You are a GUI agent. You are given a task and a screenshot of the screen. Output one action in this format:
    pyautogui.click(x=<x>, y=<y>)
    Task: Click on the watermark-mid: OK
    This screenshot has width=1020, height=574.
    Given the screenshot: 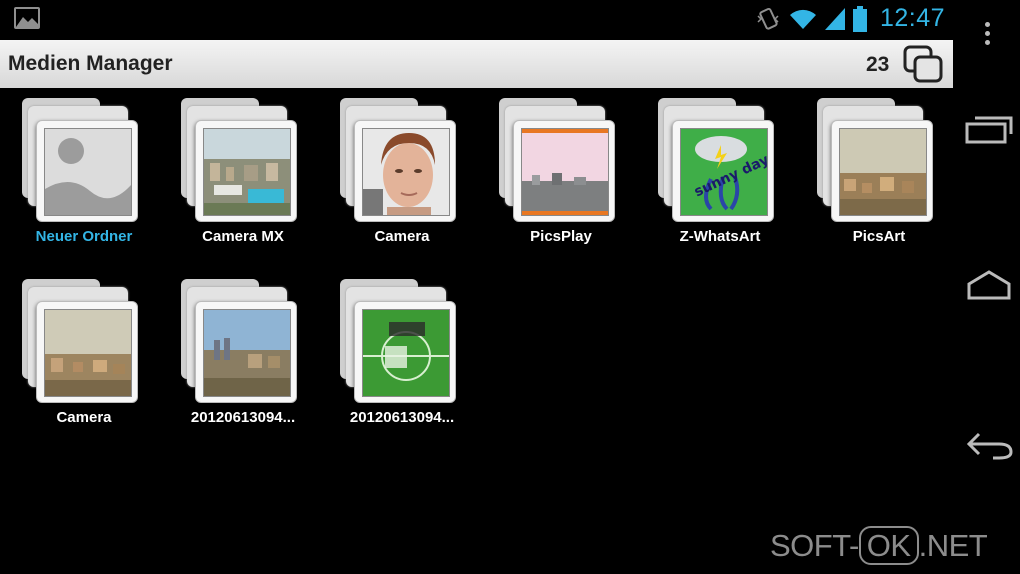 What is the action you would take?
    pyautogui.click(x=888, y=545)
    